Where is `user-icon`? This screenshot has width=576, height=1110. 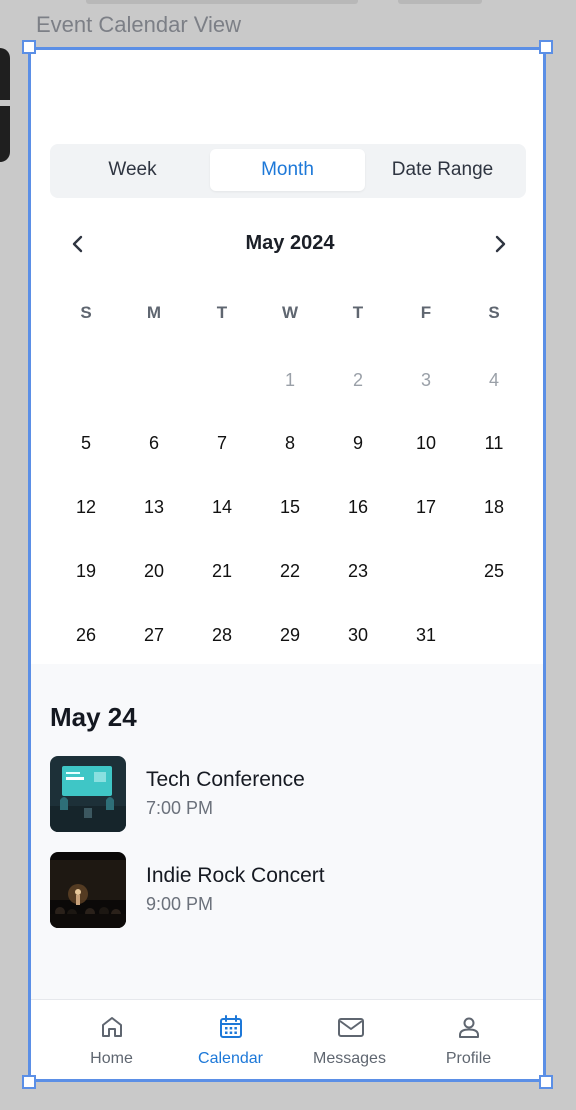
user-icon is located at coordinates (469, 1027).